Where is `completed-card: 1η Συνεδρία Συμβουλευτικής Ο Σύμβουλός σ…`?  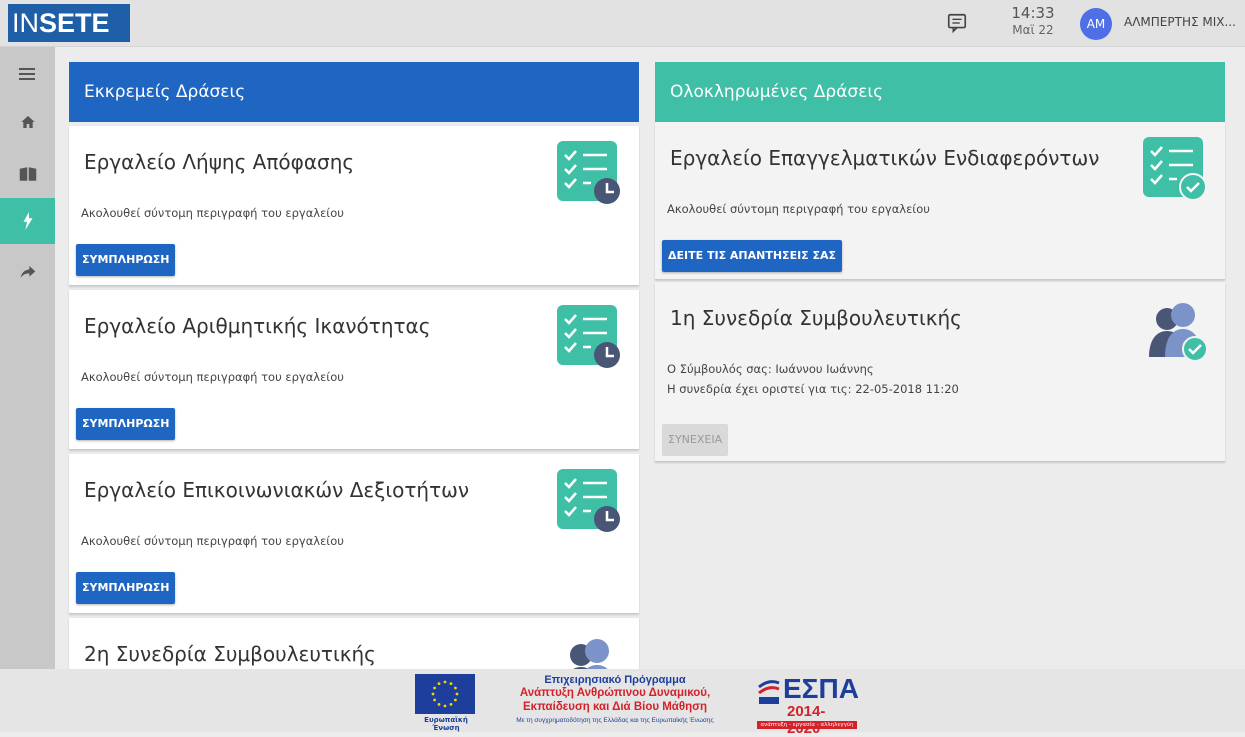 completed-card: 1η Συνεδρία Συμβουλευτικής Ο Σύμβουλός σ… is located at coordinates (940, 372).